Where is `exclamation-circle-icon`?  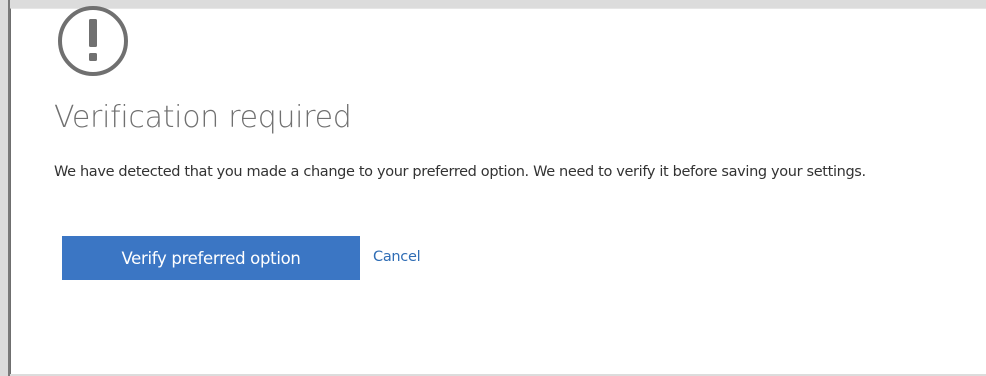
exclamation-circle-icon is located at coordinates (93, 41).